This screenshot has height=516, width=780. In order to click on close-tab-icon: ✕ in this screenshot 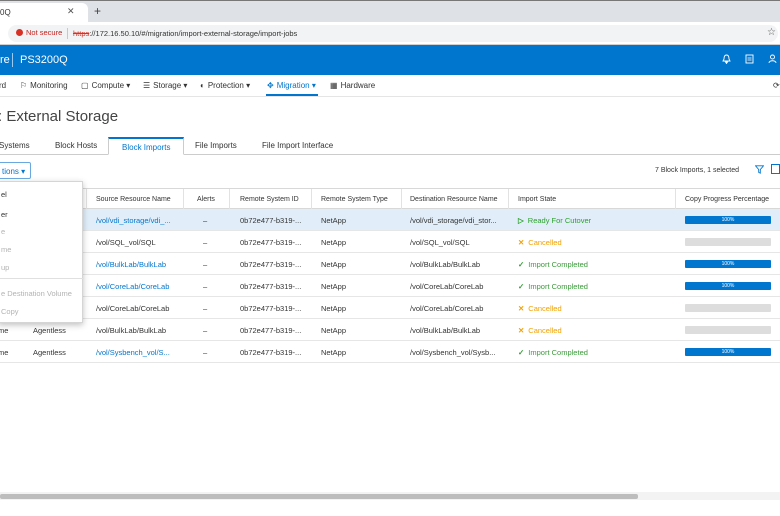, I will do `click(71, 11)`.